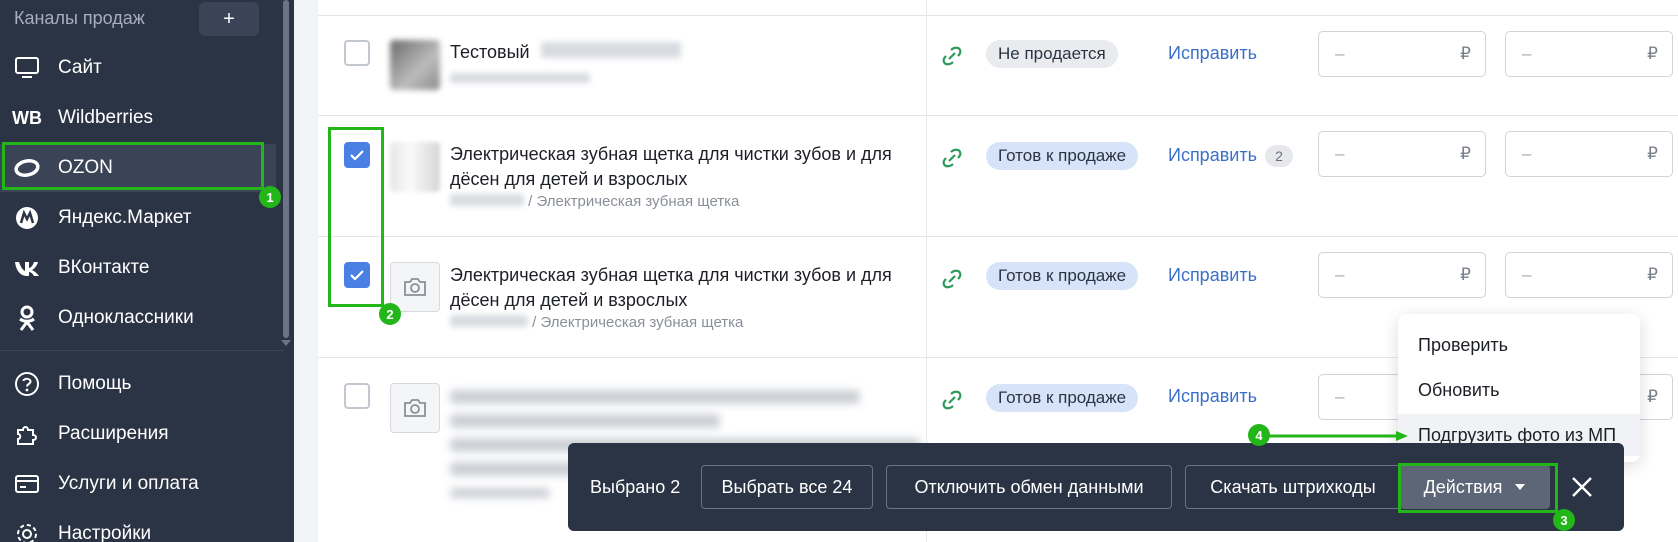 The width and height of the screenshot is (1678, 542). What do you see at coordinates (106, 117) in the screenshot?
I see `sidebar-item-label: Wildberries` at bounding box center [106, 117].